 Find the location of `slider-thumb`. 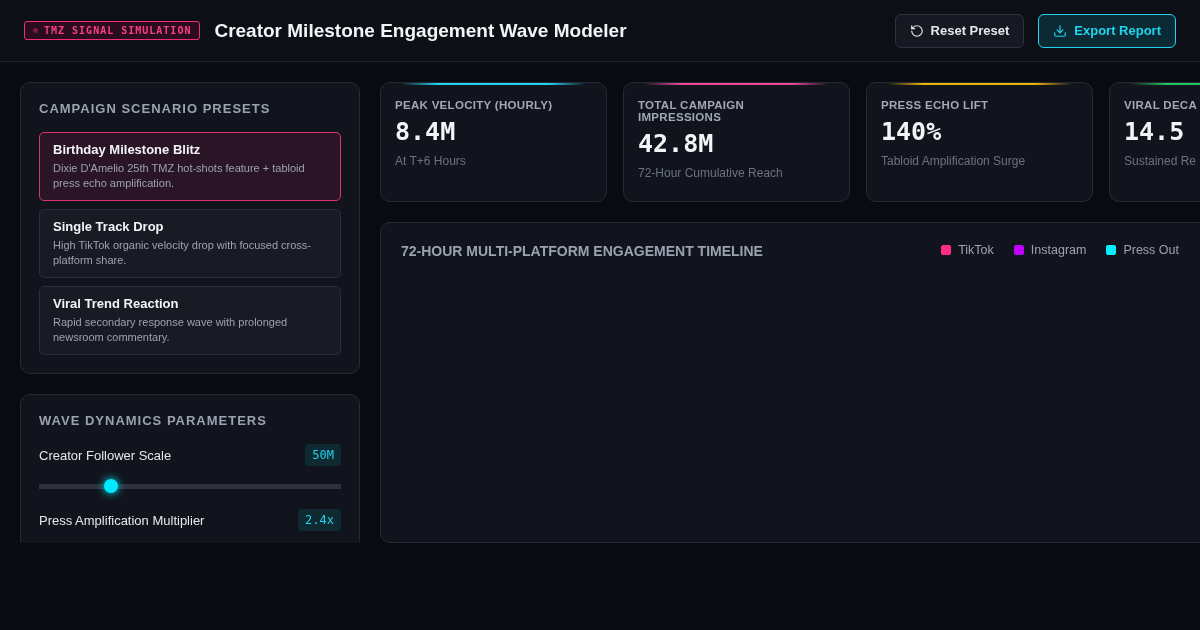

slider-thumb is located at coordinates (111, 486).